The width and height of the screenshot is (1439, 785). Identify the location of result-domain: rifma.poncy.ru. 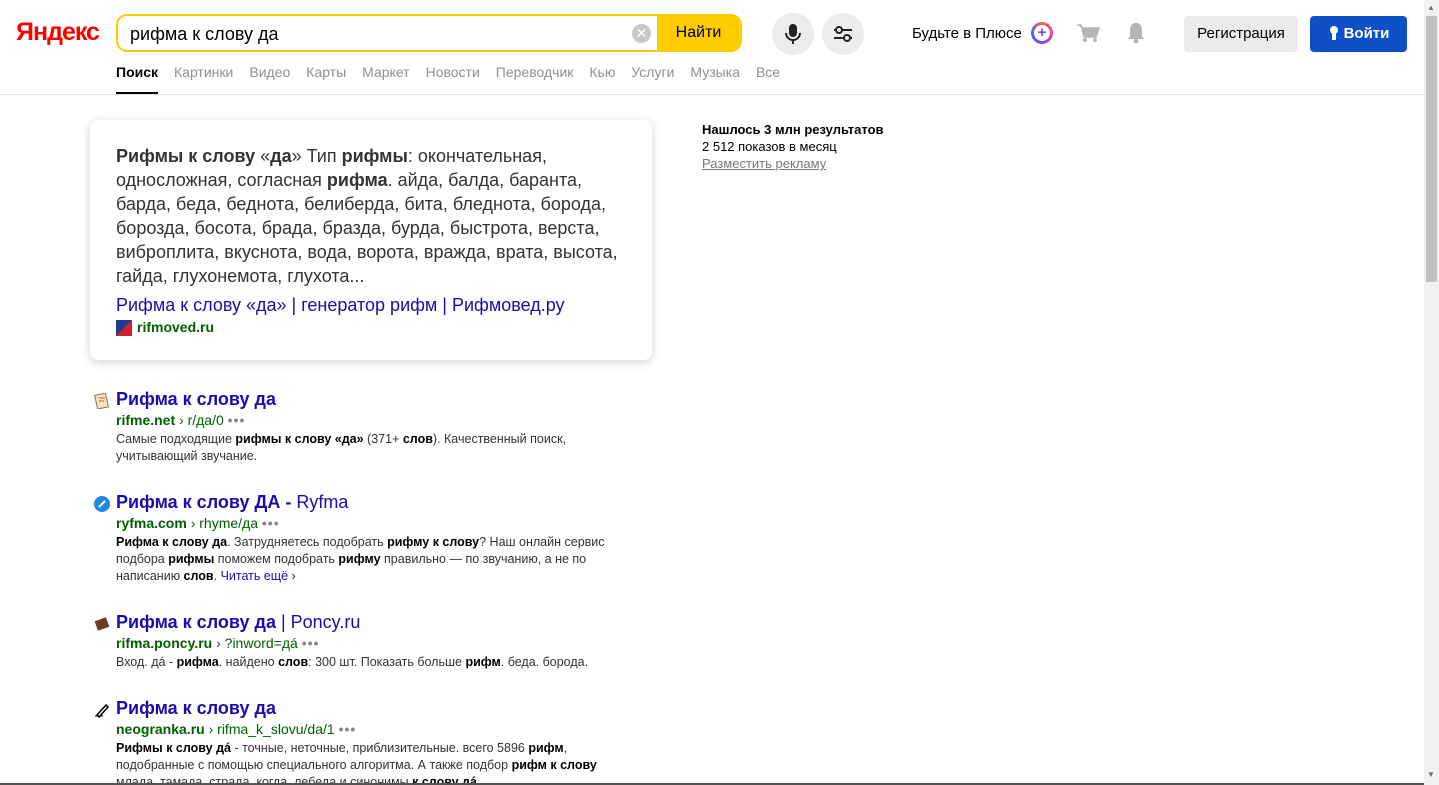
(164, 643).